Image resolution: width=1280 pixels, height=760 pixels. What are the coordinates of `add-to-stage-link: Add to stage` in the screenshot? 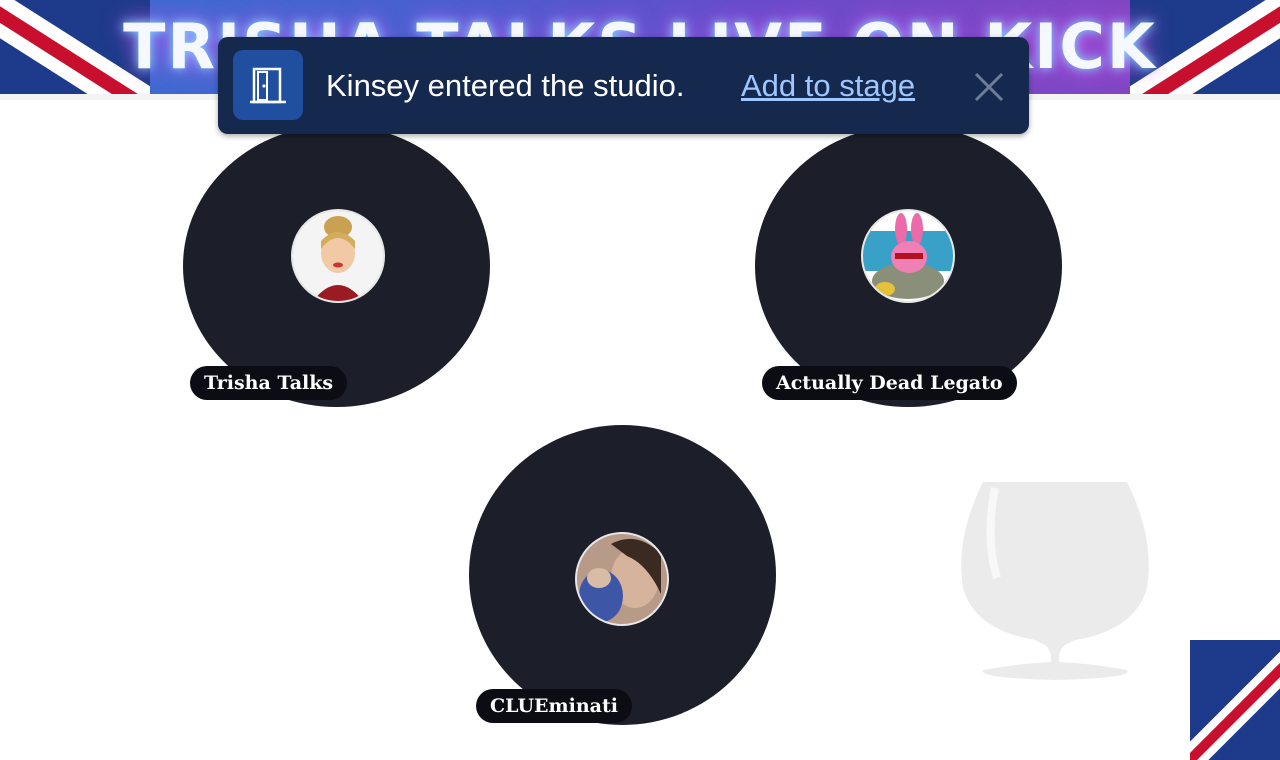 It's located at (828, 86).